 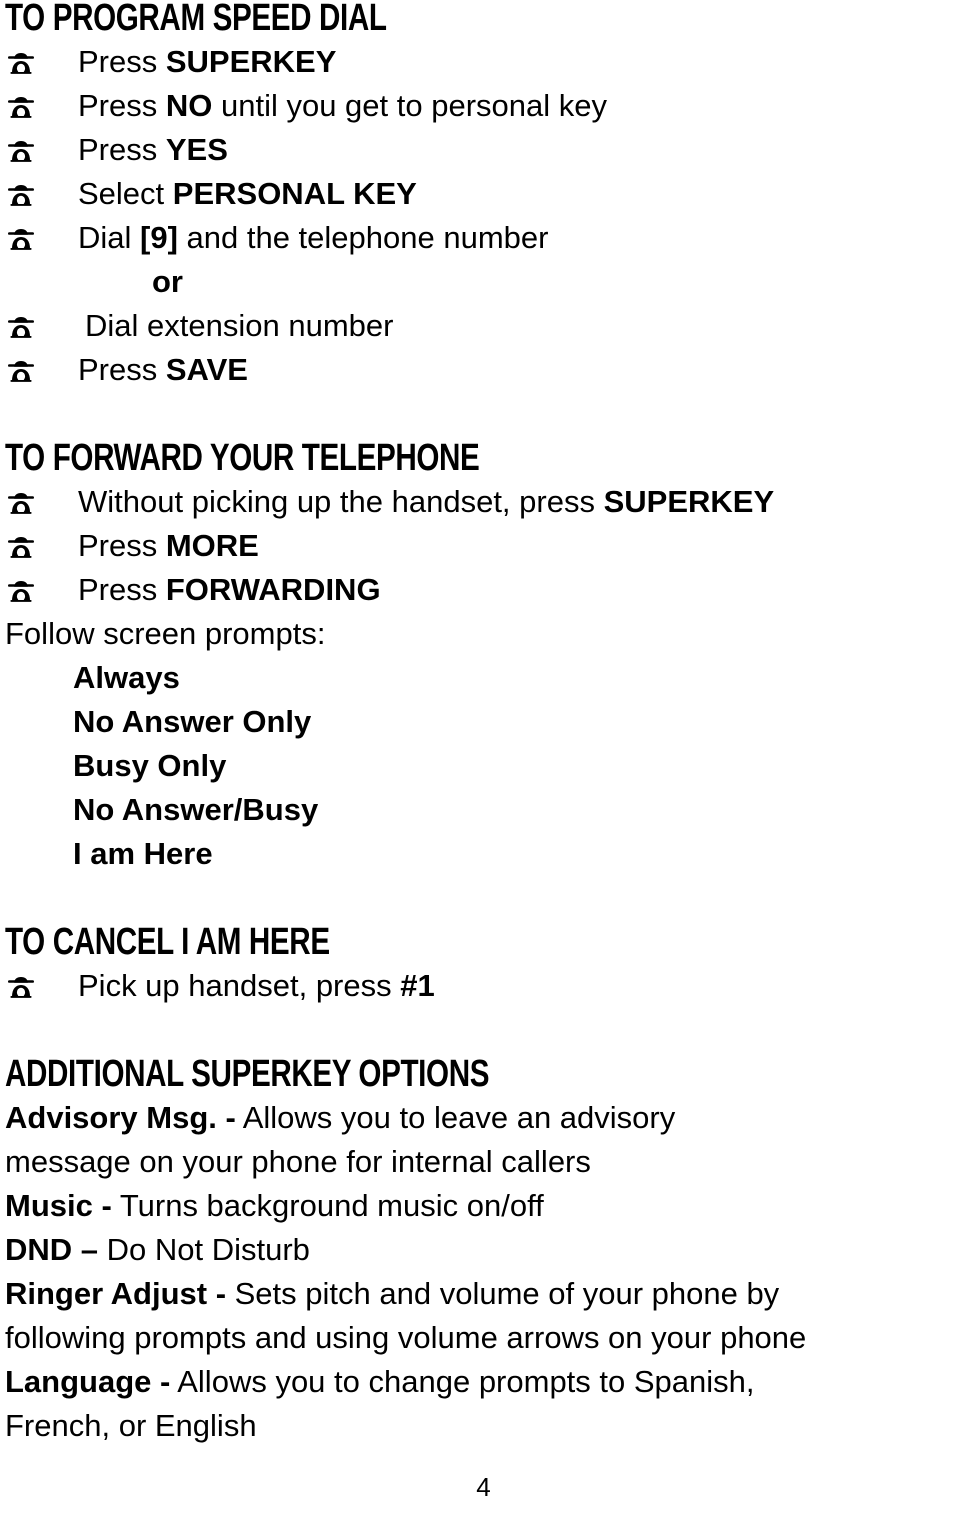 I want to click on option-description: Allows you to leave an advisory, so click(x=455, y=1117).